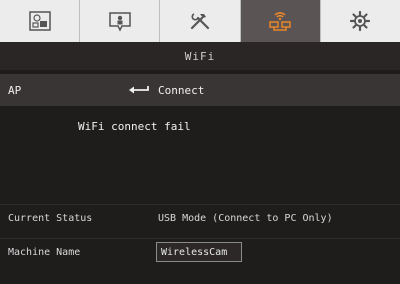 The image size is (400, 284). I want to click on tab-display, so click(120, 21).